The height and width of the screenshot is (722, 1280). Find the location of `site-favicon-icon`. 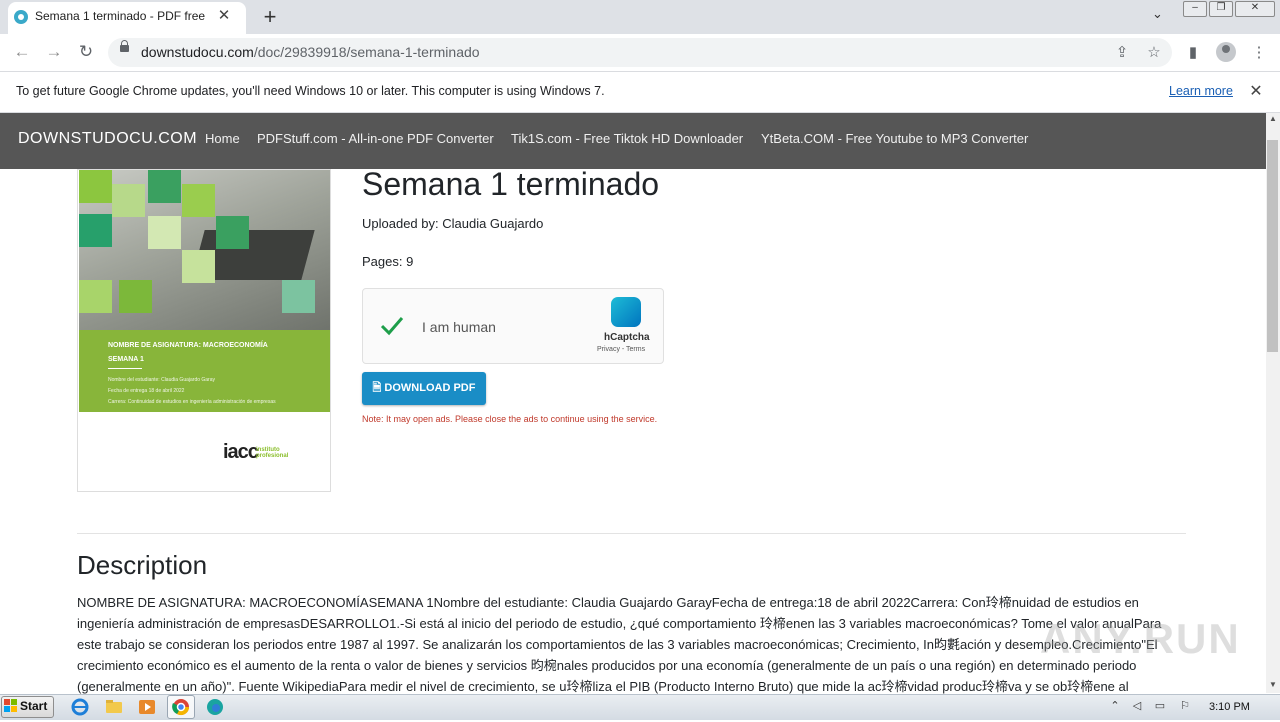

site-favicon-icon is located at coordinates (21, 17).